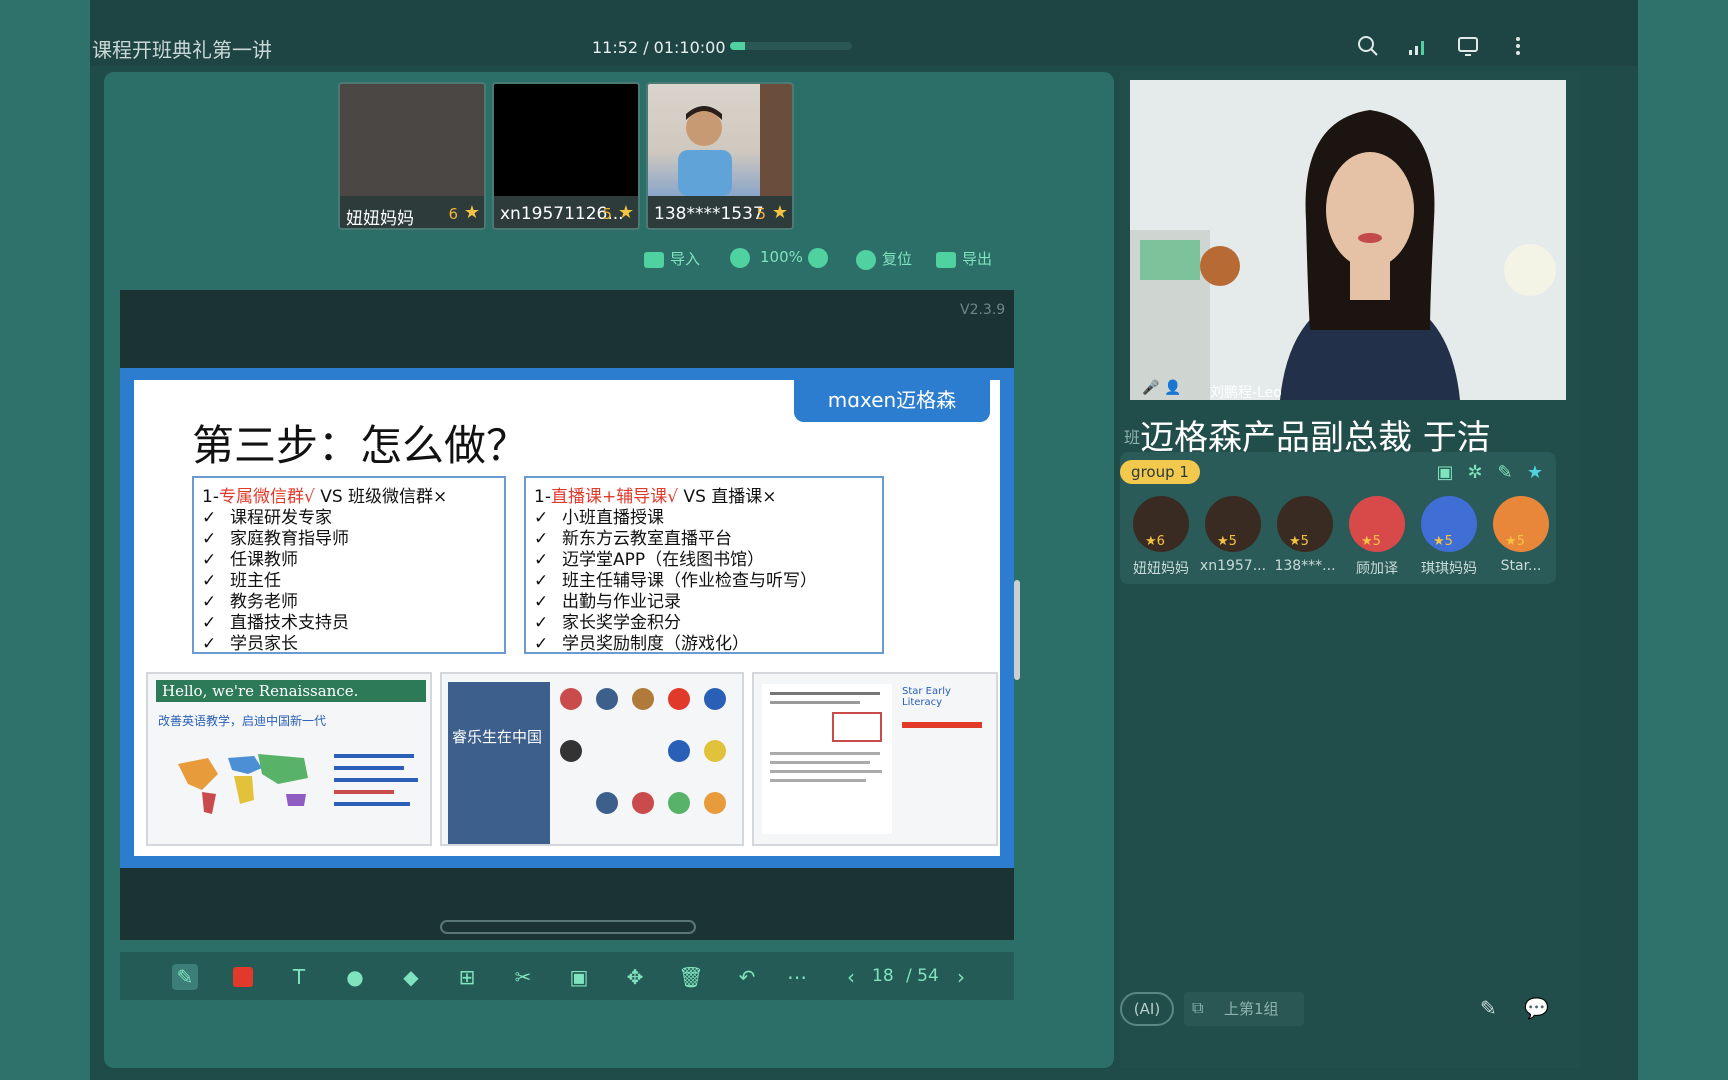 The height and width of the screenshot is (1080, 1728). I want to click on import-label: 导入, so click(685, 259).